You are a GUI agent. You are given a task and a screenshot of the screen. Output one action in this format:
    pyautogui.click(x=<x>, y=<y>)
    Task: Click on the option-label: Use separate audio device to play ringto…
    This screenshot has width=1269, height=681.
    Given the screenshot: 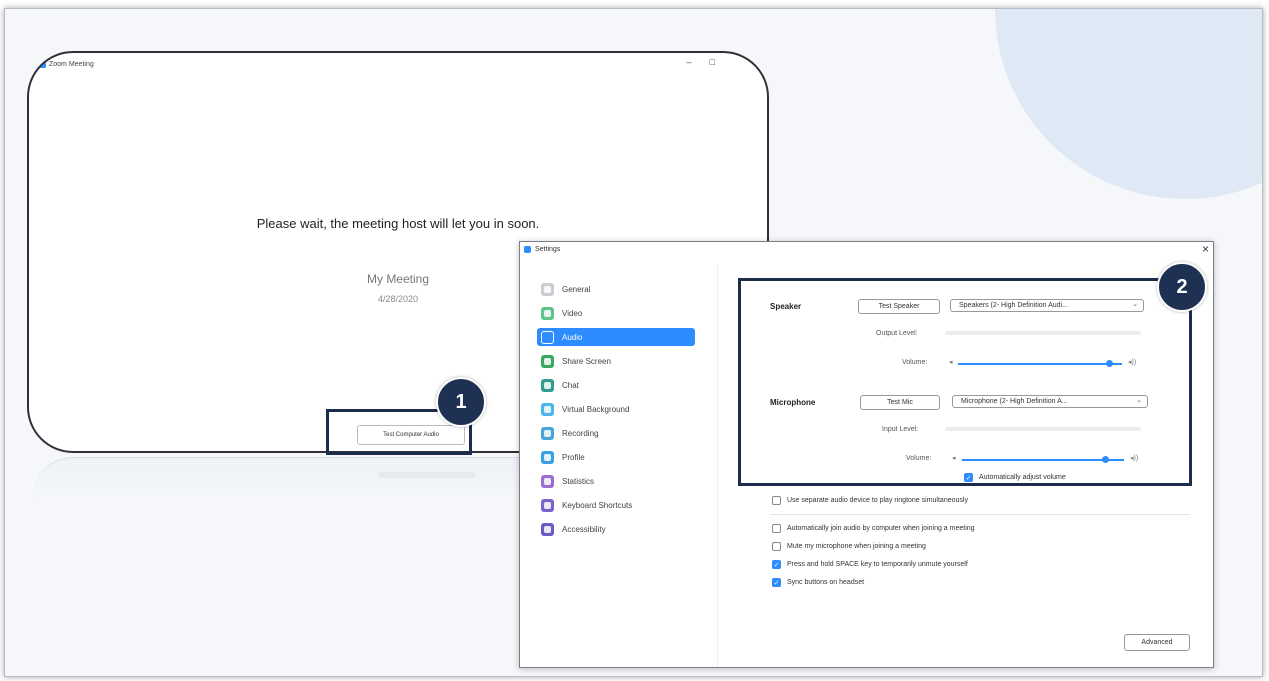 What is the action you would take?
    pyautogui.click(x=877, y=500)
    